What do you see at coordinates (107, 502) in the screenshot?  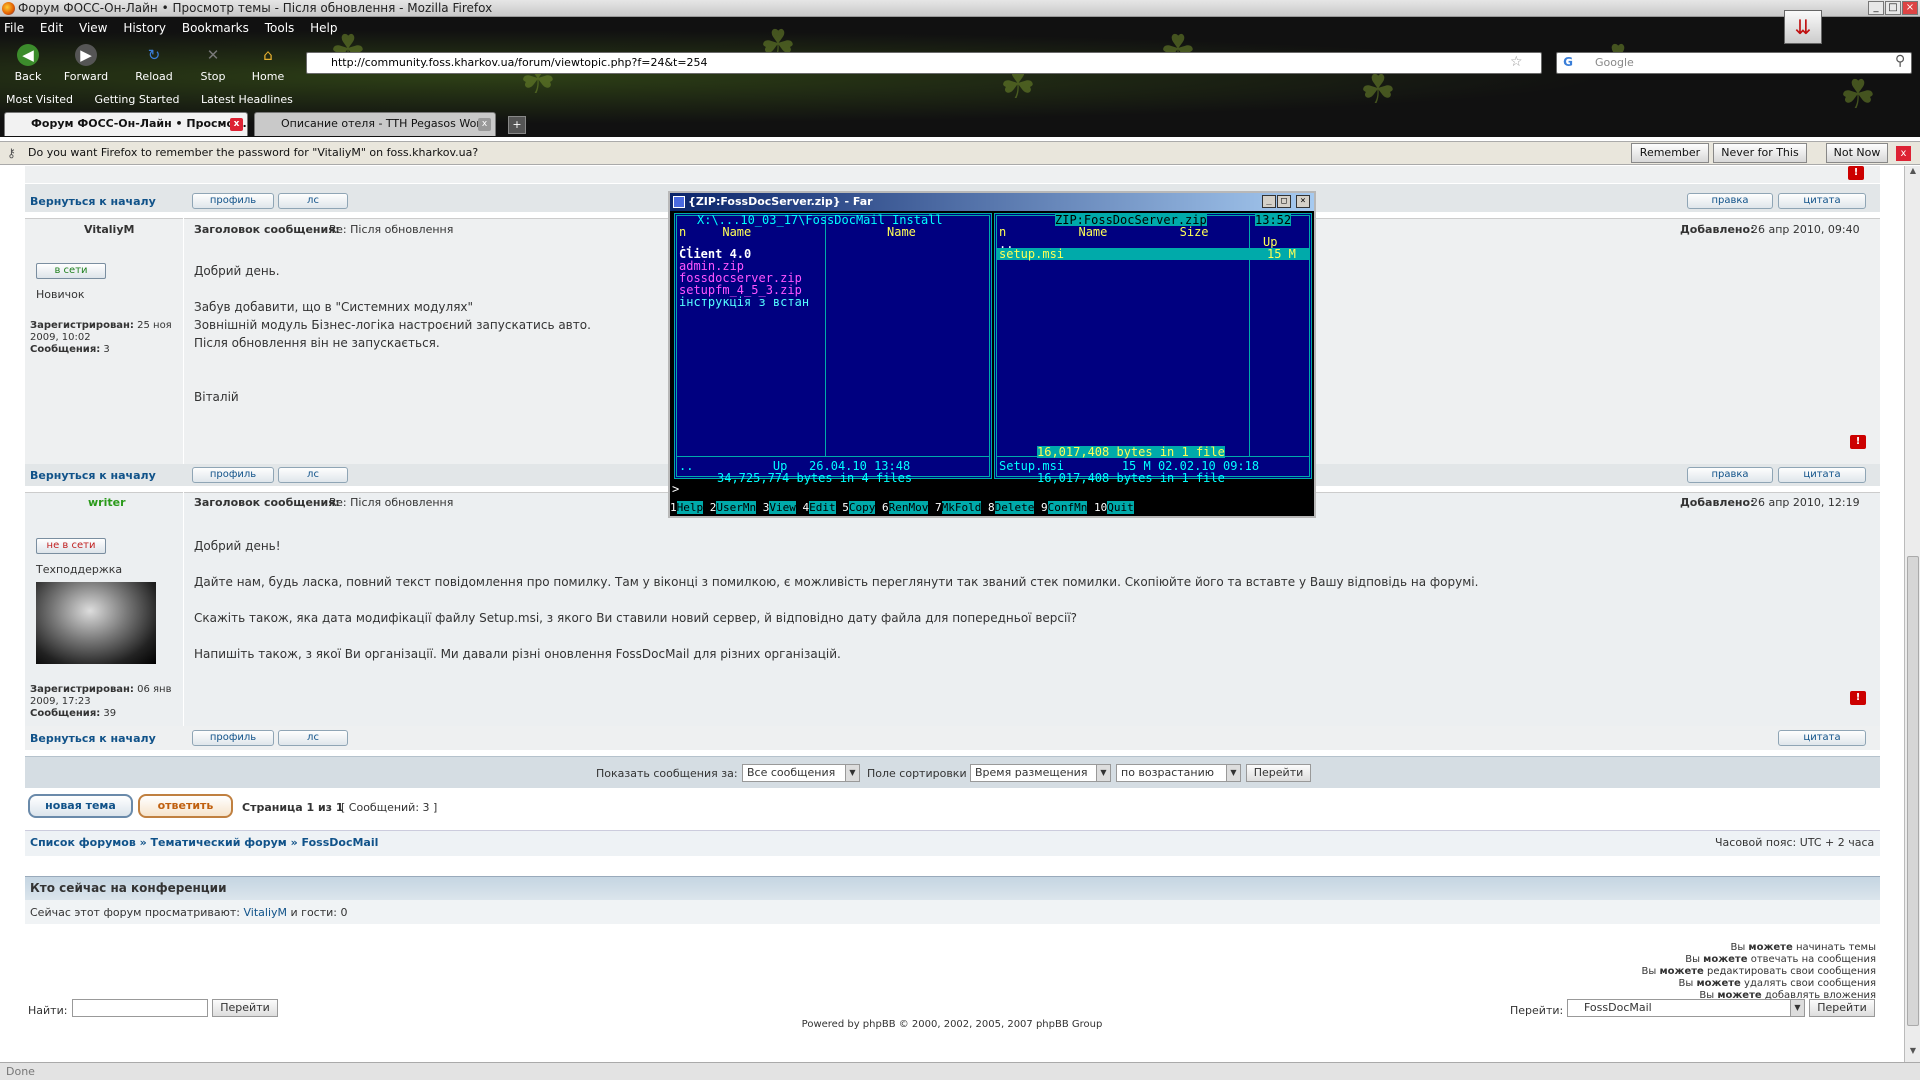 I see `post-author: writer` at bounding box center [107, 502].